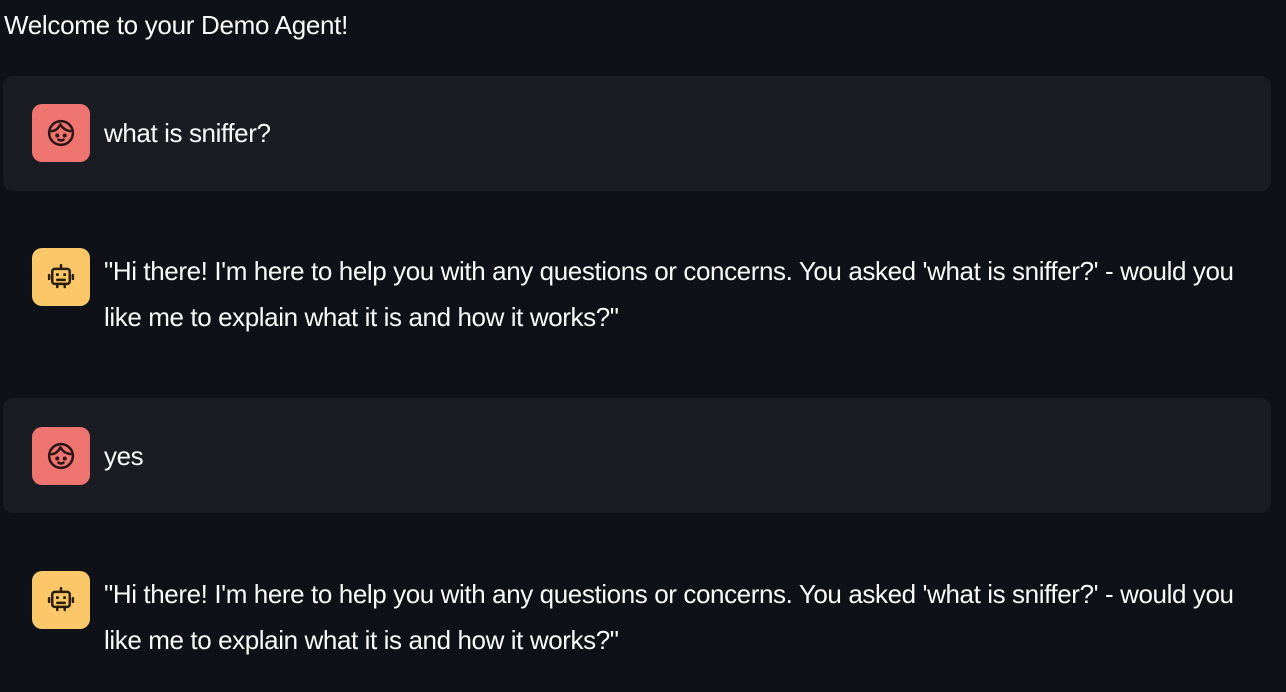 This screenshot has width=1286, height=692. What do you see at coordinates (124, 456) in the screenshot?
I see `message-text: yes` at bounding box center [124, 456].